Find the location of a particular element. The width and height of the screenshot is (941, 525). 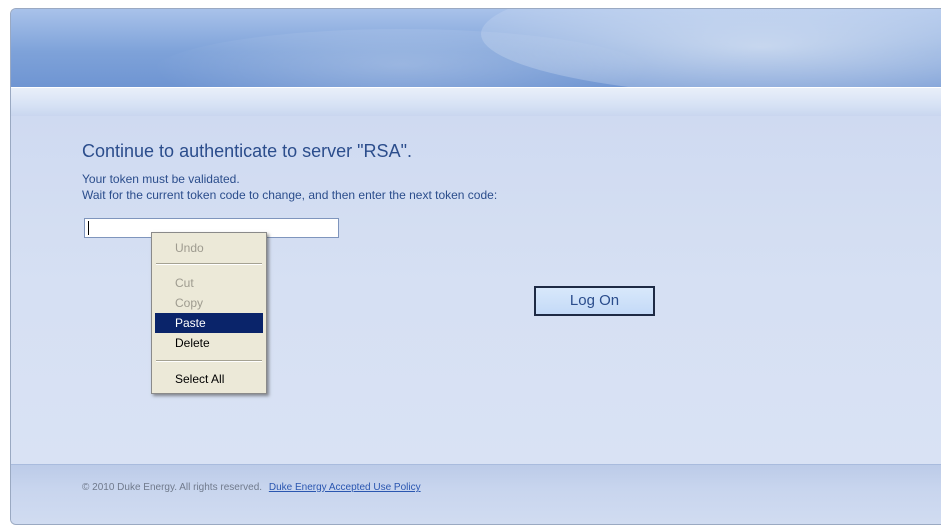

header-banner is located at coordinates (476, 48).